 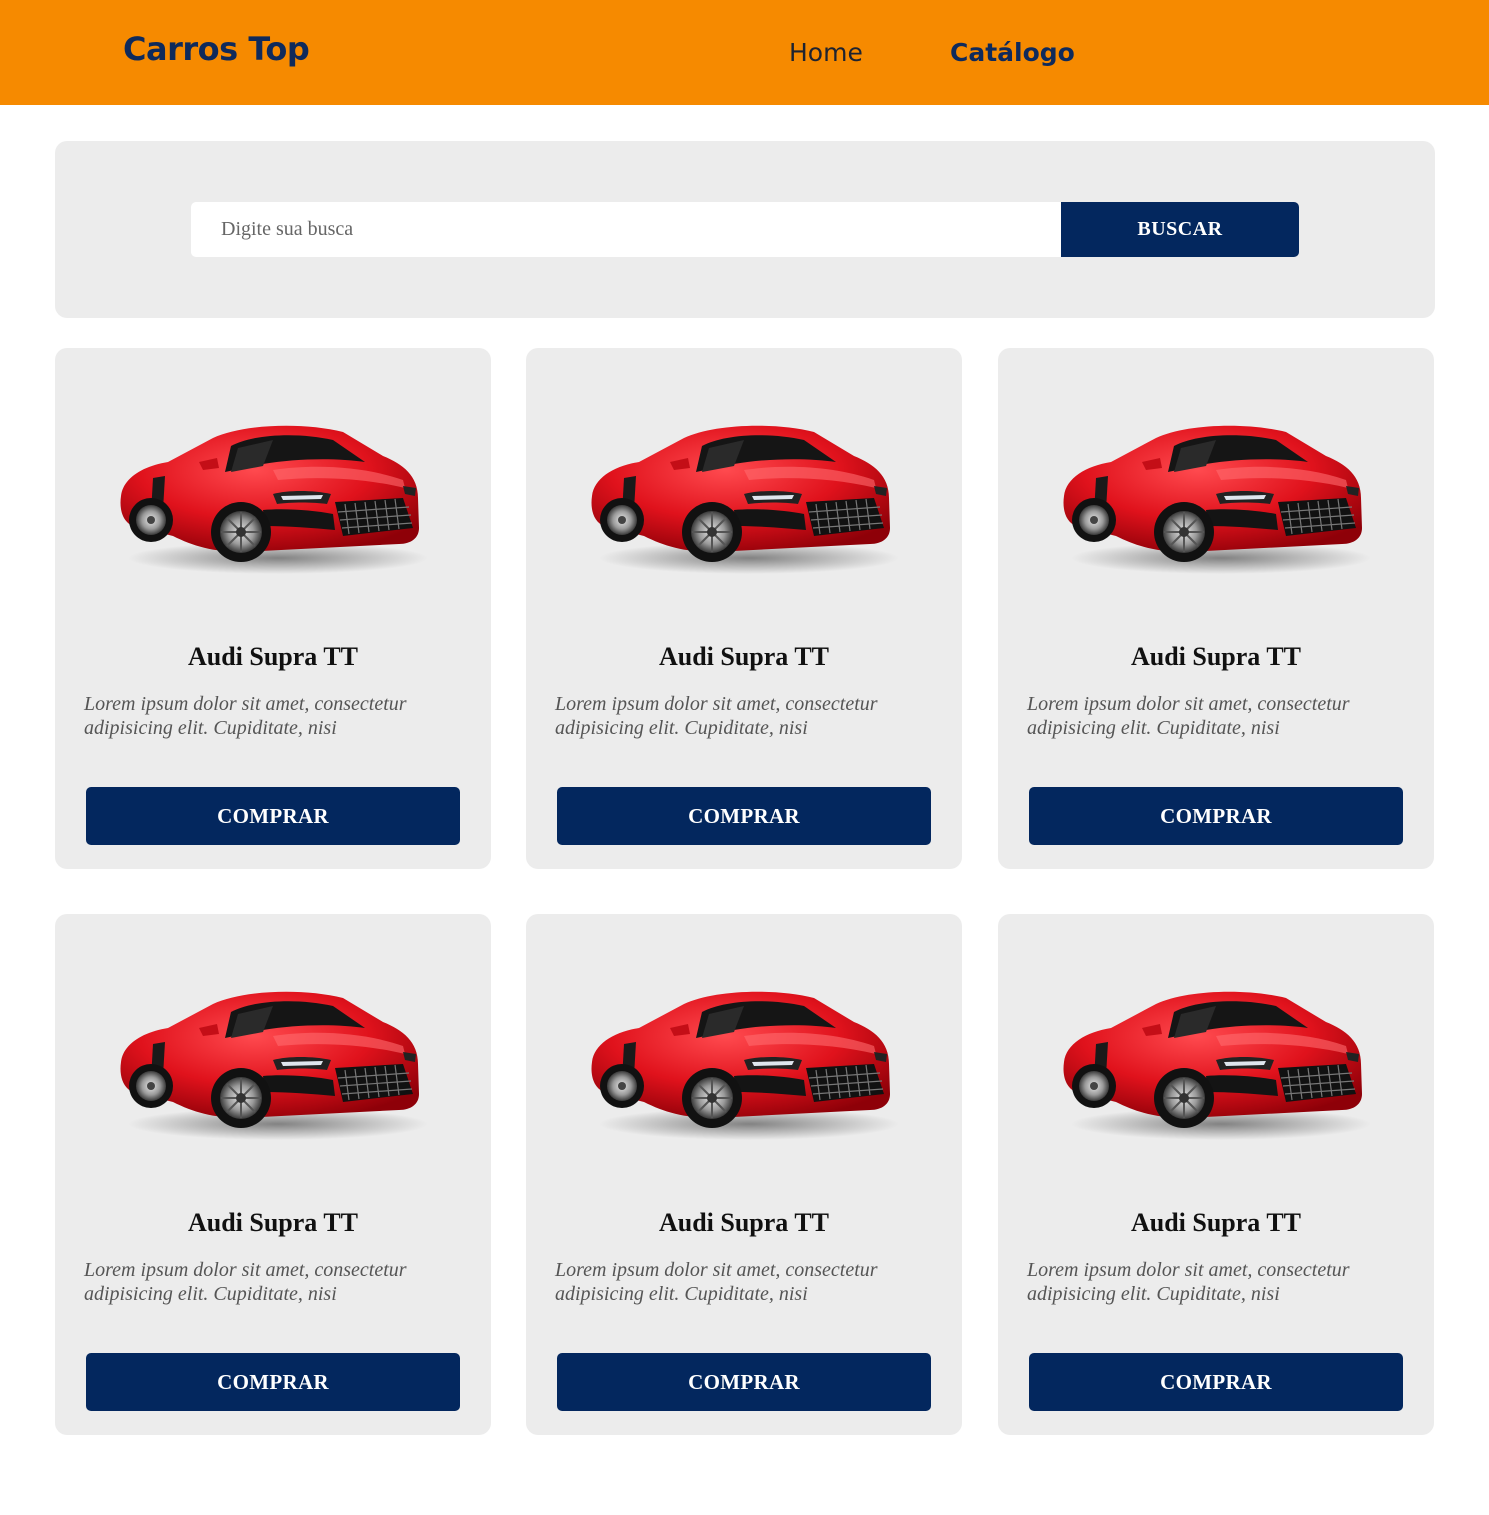 I want to click on search-panel: BUSCAR, so click(x=745, y=229).